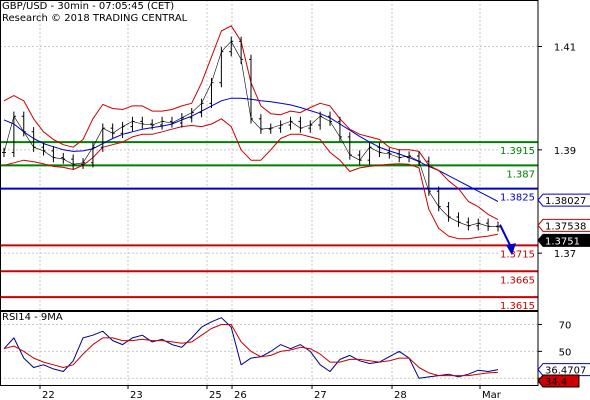 The image size is (590, 400). I want to click on level-label: 1.3825, so click(517, 198).